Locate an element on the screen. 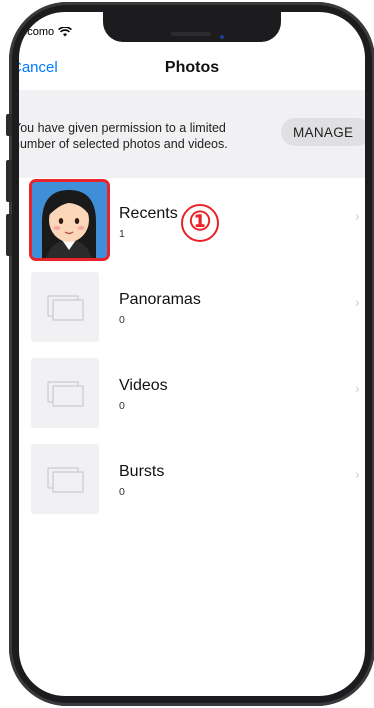  avatar-illustration is located at coordinates (69, 220).